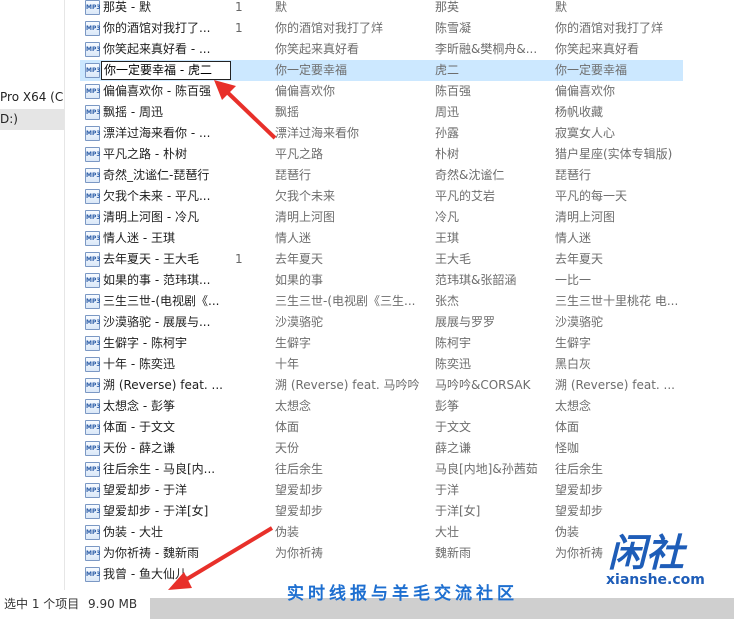 The image size is (734, 619). I want to click on file-row: MP3 平凡之路 - 朴树 平凡之路 朴树 猎户星座(实体专辑版), so click(381, 154).